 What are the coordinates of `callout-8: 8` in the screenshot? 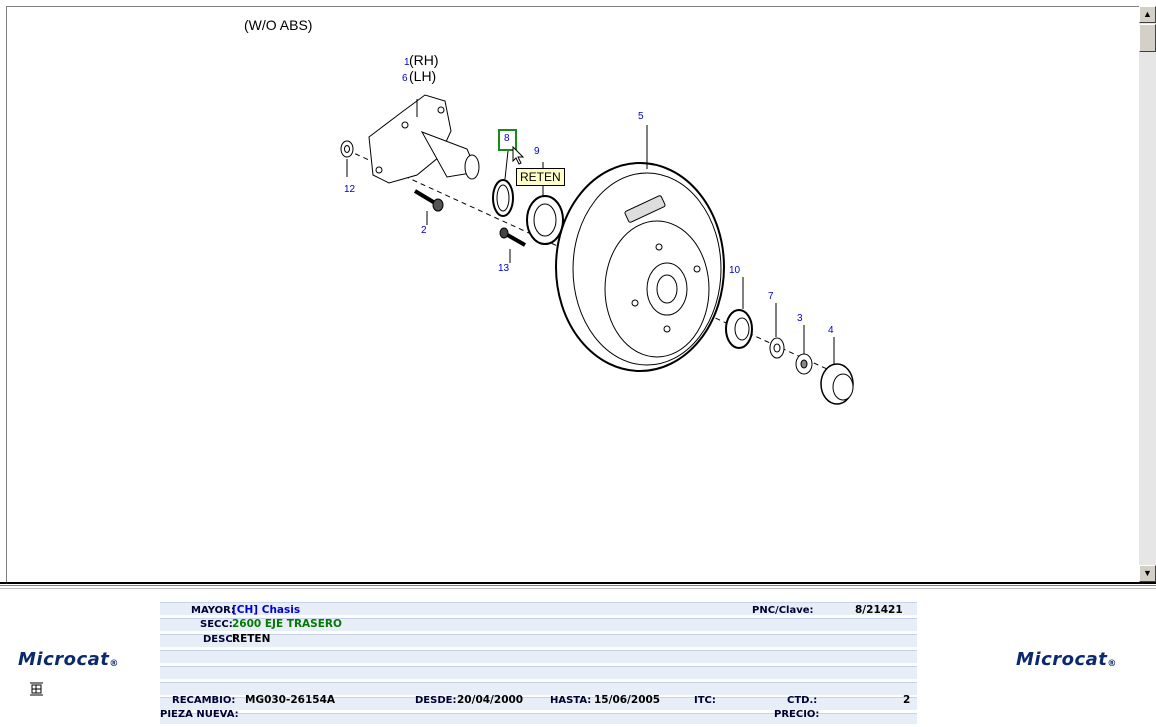 It's located at (507, 138).